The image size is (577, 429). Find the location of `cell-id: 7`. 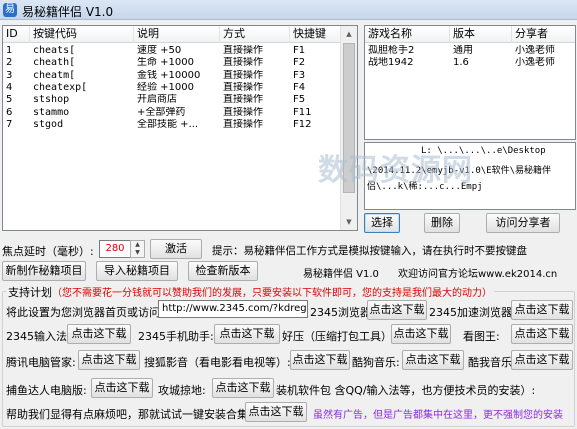

cell-id: 7 is located at coordinates (9, 124).